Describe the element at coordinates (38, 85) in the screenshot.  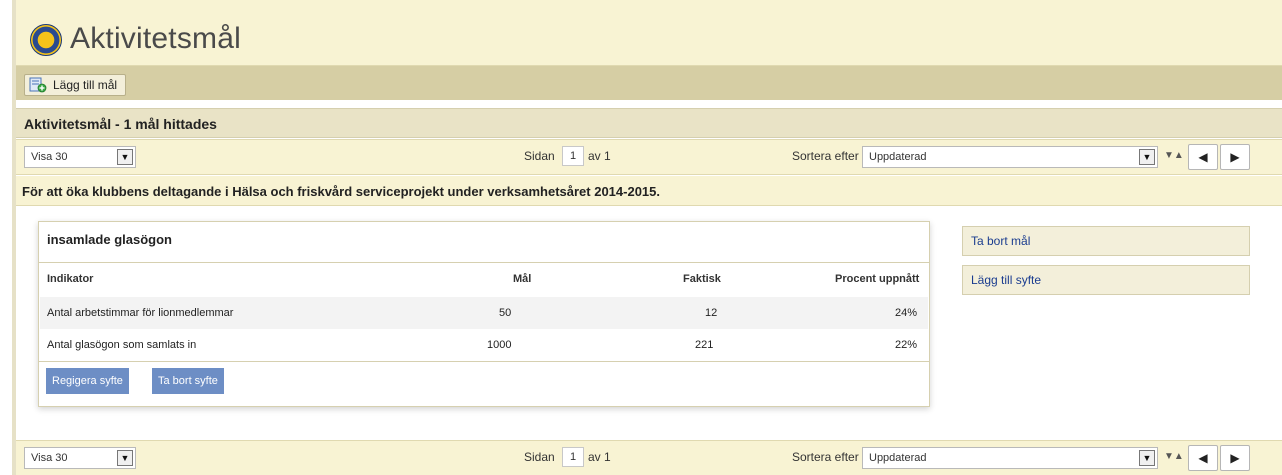
I see `add-document-icon` at that location.